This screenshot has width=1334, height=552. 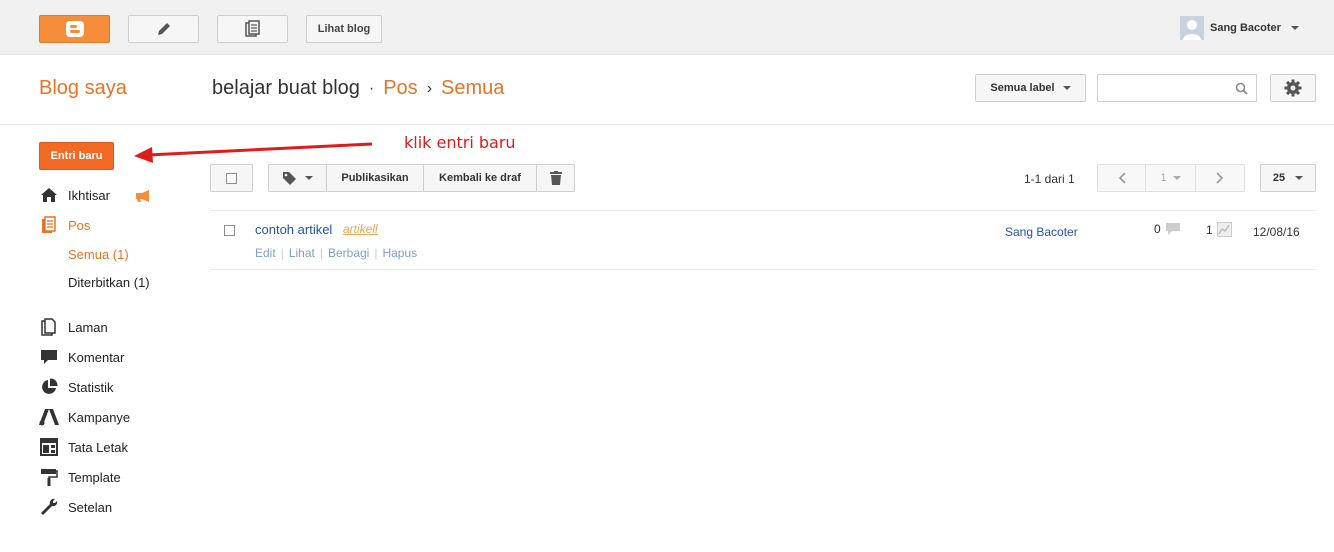 I want to click on paint-roller-icon, so click(x=49, y=477).